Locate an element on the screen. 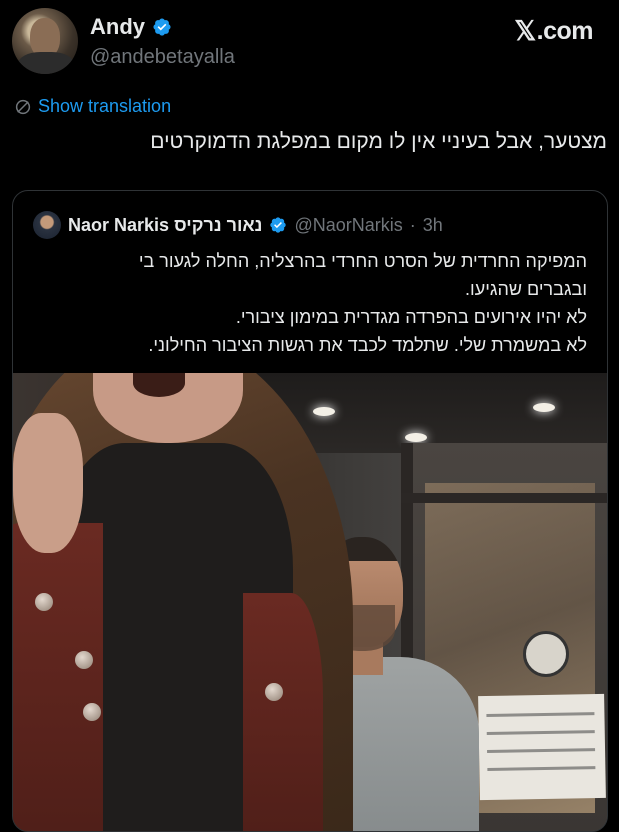 Image resolution: width=619 pixels, height=832 pixels. verified-badge-icon is located at coordinates (162, 27).